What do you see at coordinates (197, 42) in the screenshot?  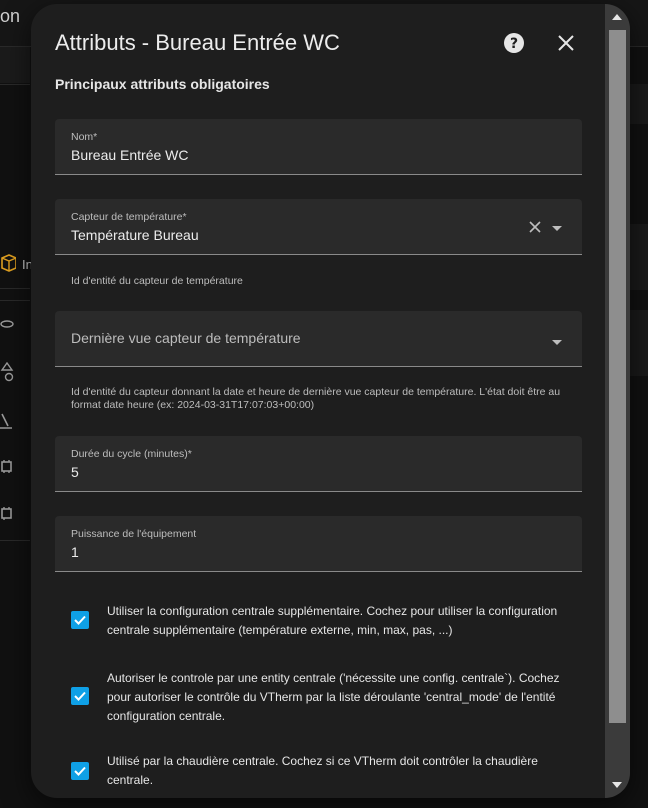 I see `dialog-title: Attributs - Bureau Entrée WC` at bounding box center [197, 42].